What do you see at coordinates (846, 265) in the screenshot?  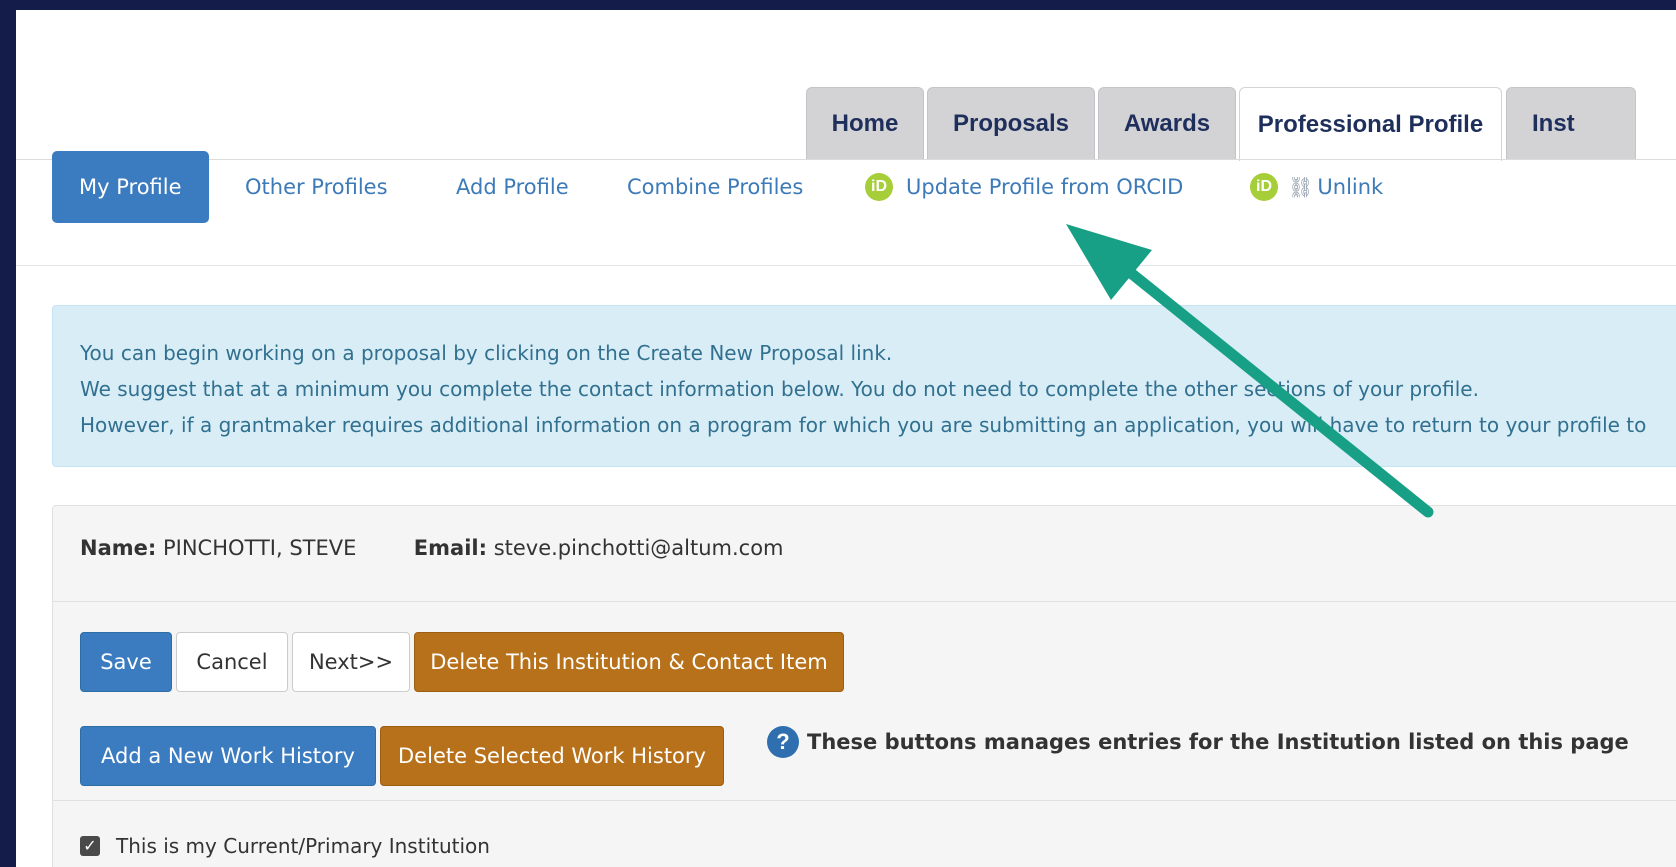 I see `nav-divider` at bounding box center [846, 265].